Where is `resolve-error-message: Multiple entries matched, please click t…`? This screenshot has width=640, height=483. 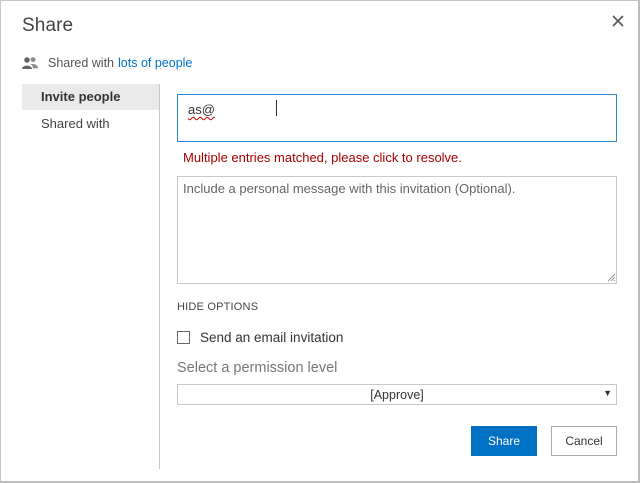 resolve-error-message: Multiple entries matched, please click t… is located at coordinates (322, 157).